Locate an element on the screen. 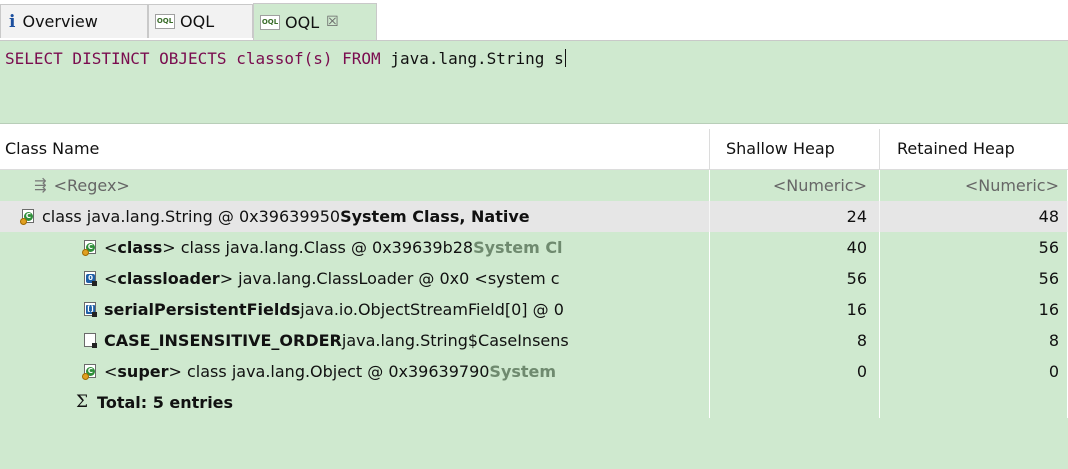 The width and height of the screenshot is (1068, 469). sigma-icon: Σ is located at coordinates (82, 402).